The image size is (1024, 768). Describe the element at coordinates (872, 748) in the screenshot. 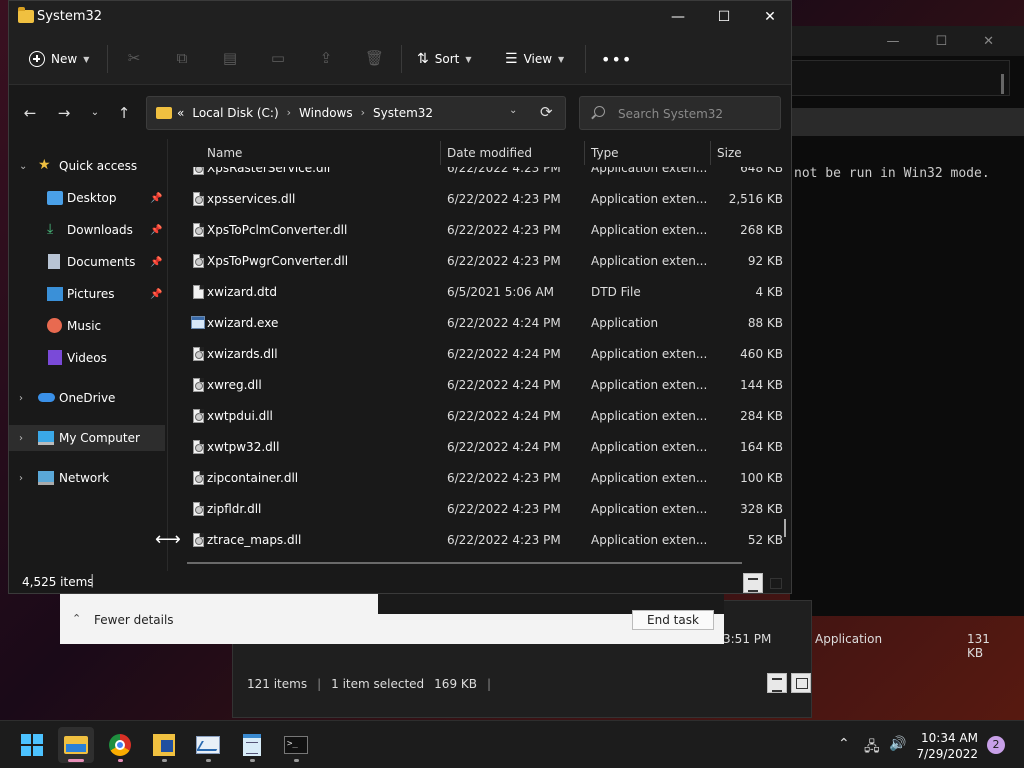

I see `network-status-icon: 🖧` at that location.